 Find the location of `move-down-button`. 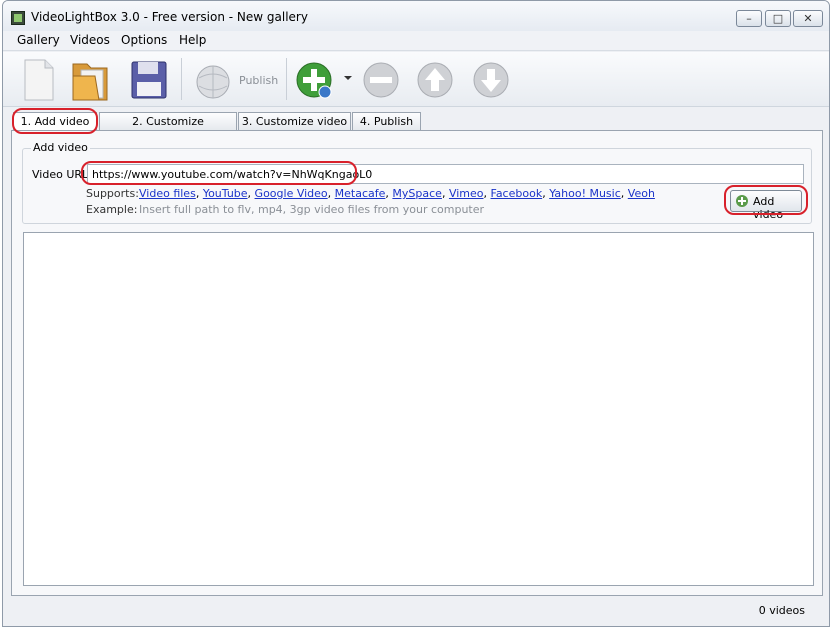

move-down-button is located at coordinates (492, 80).